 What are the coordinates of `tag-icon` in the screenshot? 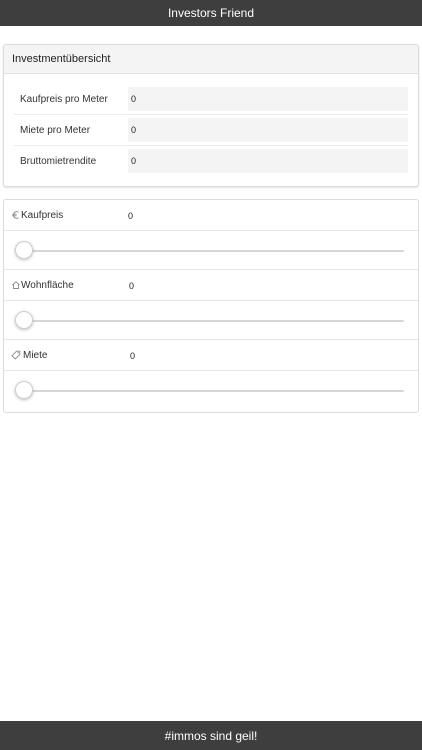 It's located at (16, 355).